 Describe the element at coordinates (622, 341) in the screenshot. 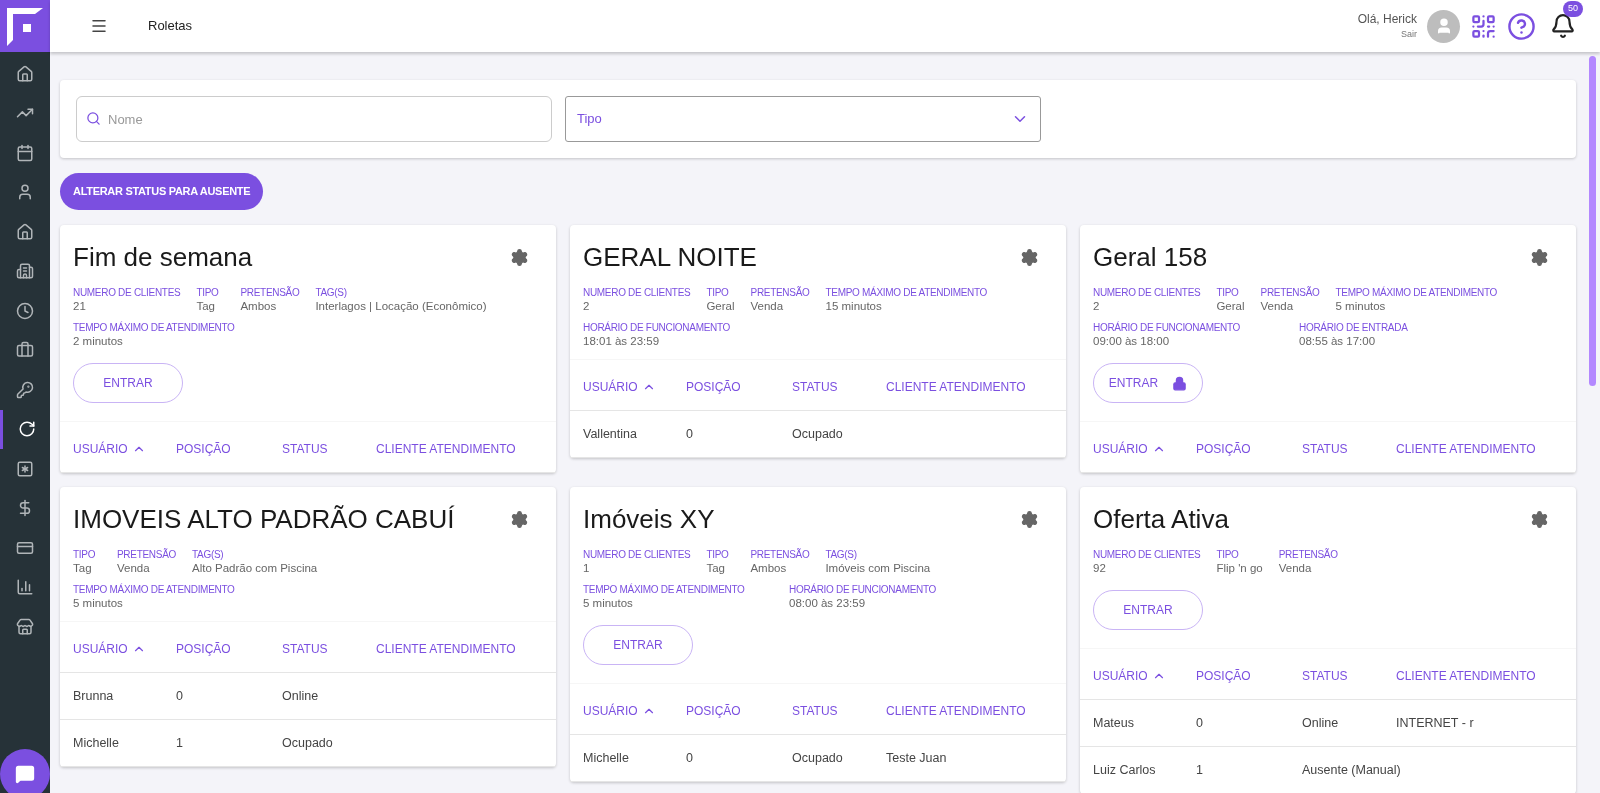

I see `field-value: 18:01 às 23:59` at that location.